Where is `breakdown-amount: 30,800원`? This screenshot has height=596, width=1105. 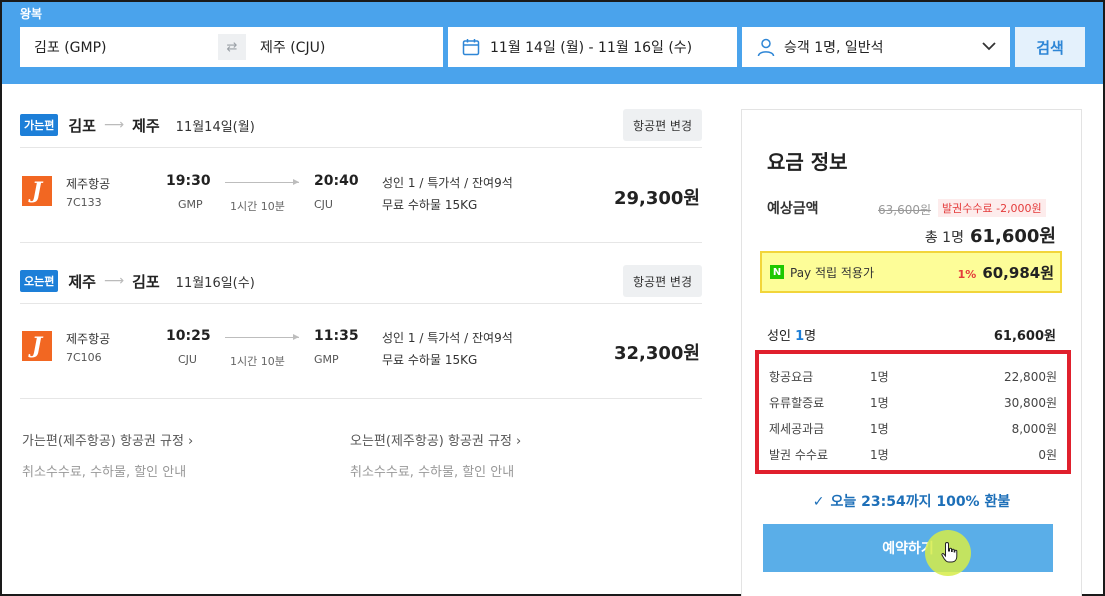 breakdown-amount: 30,800원 is located at coordinates (1030, 403).